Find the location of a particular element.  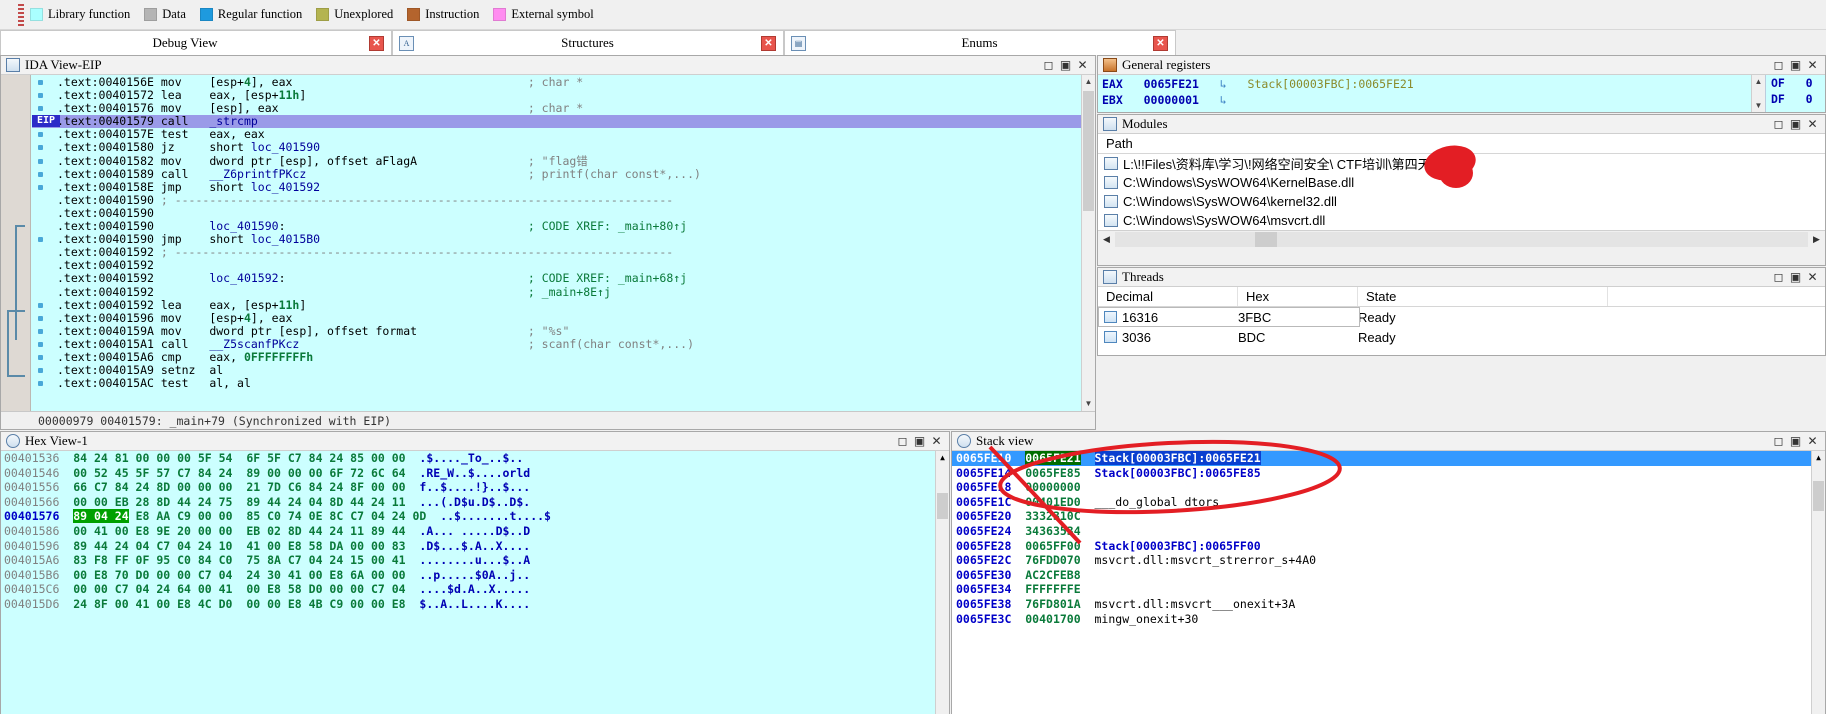

scroll-left-icon: ◀ is located at coordinates (1106, 239).